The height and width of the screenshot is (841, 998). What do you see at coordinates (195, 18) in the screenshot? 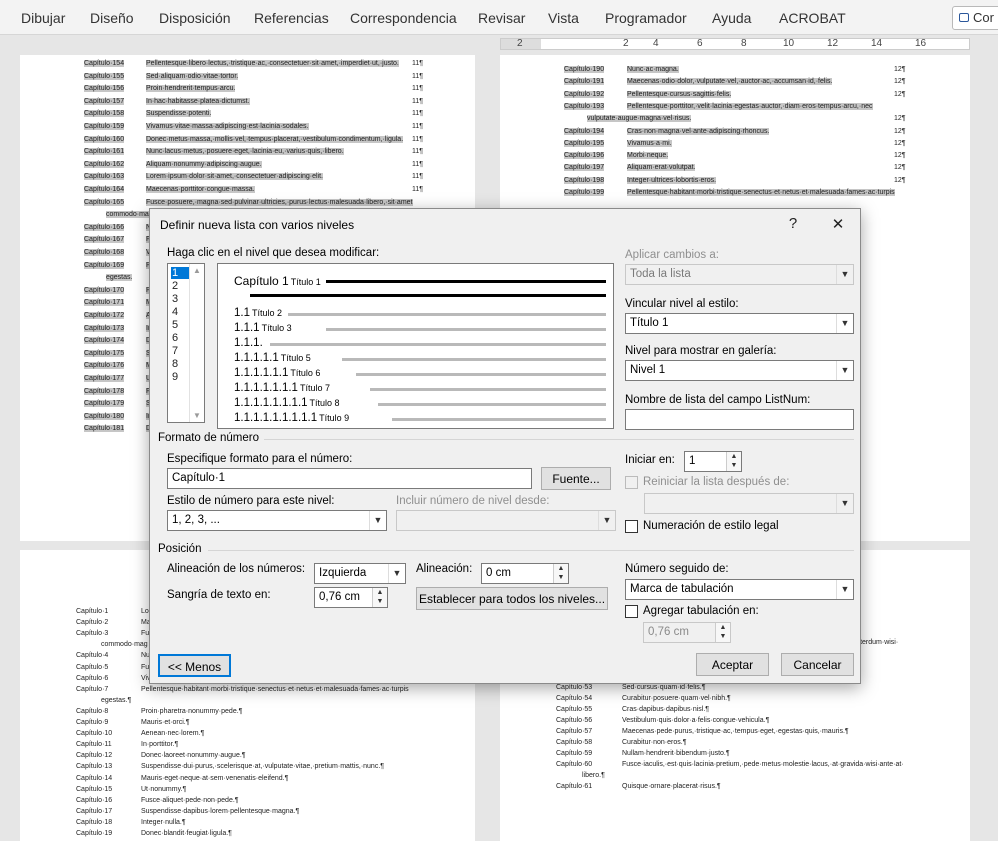
I see `tab-disposicion: Disposición` at bounding box center [195, 18].